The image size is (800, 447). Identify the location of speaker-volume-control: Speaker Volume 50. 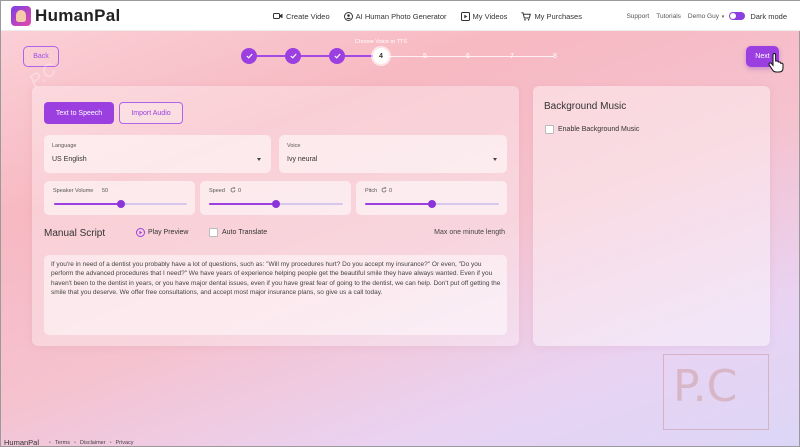
(119, 198).